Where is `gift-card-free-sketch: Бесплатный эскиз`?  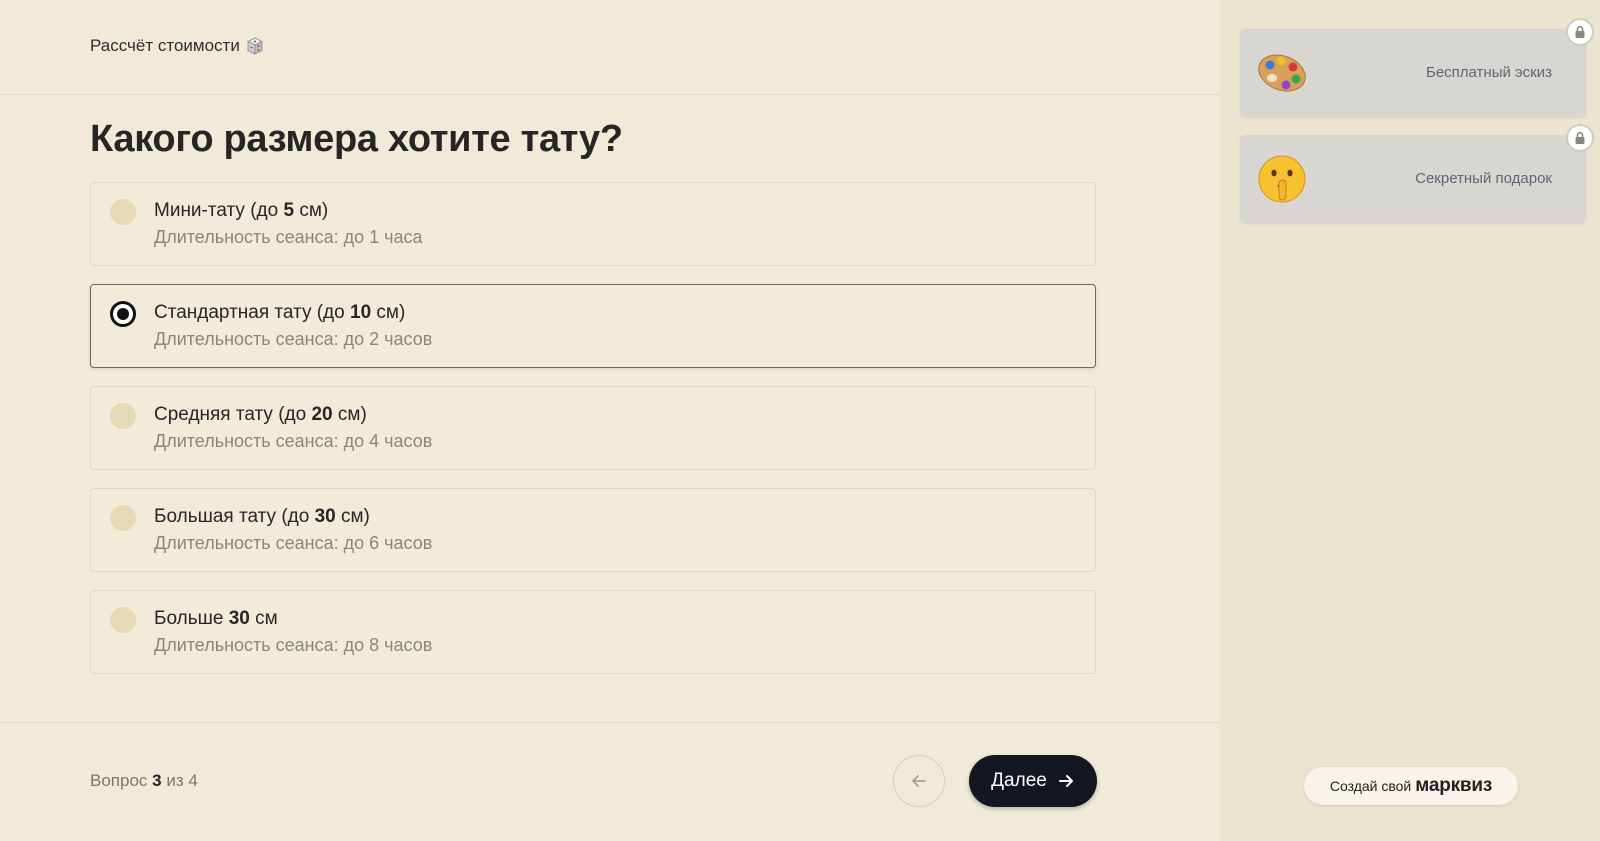 gift-card-free-sketch: Бесплатный эскиз is located at coordinates (1417, 67).